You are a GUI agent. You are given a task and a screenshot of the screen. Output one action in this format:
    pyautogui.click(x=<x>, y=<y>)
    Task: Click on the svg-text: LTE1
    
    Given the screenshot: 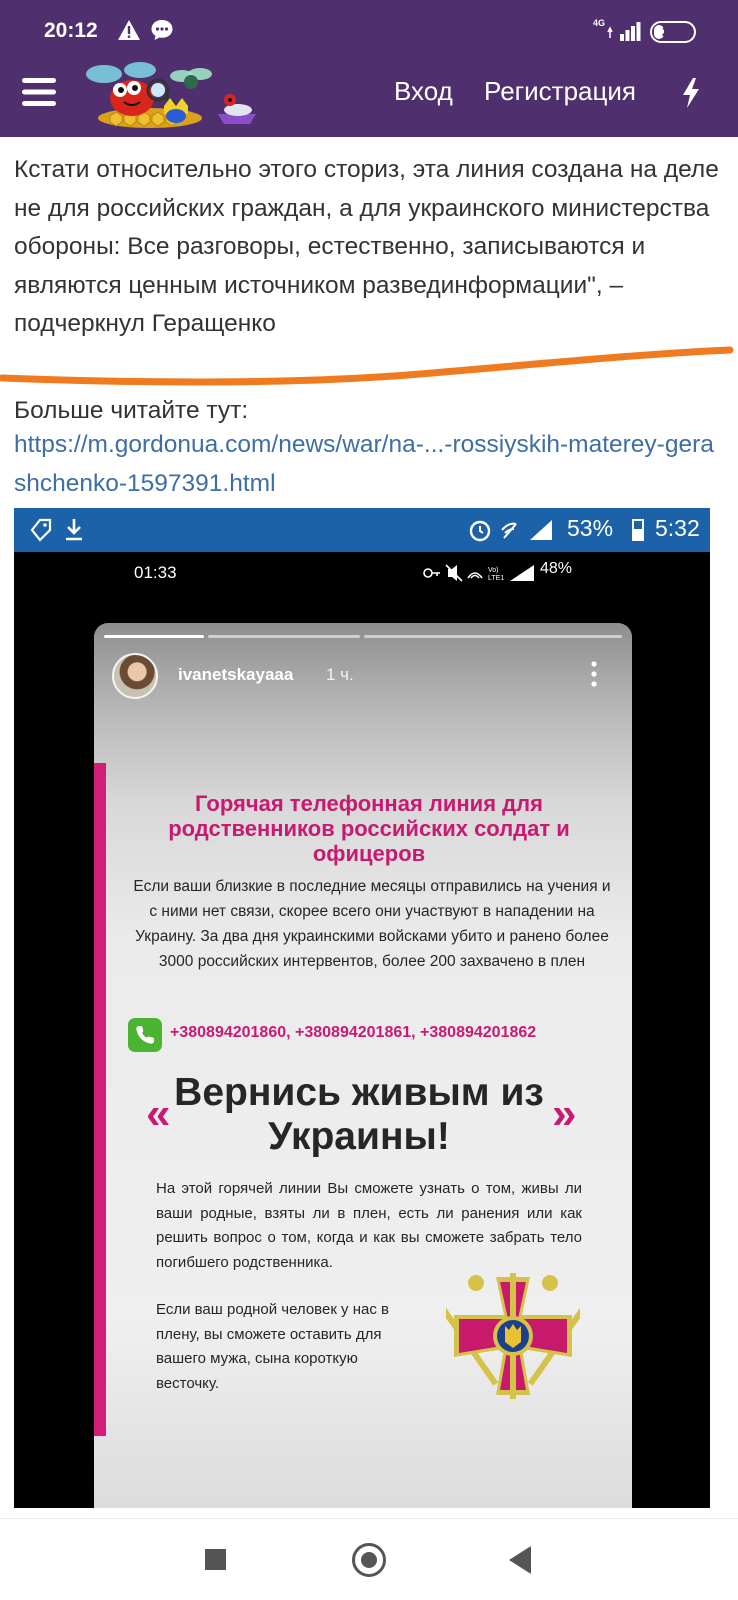 What is the action you would take?
    pyautogui.click(x=496, y=578)
    